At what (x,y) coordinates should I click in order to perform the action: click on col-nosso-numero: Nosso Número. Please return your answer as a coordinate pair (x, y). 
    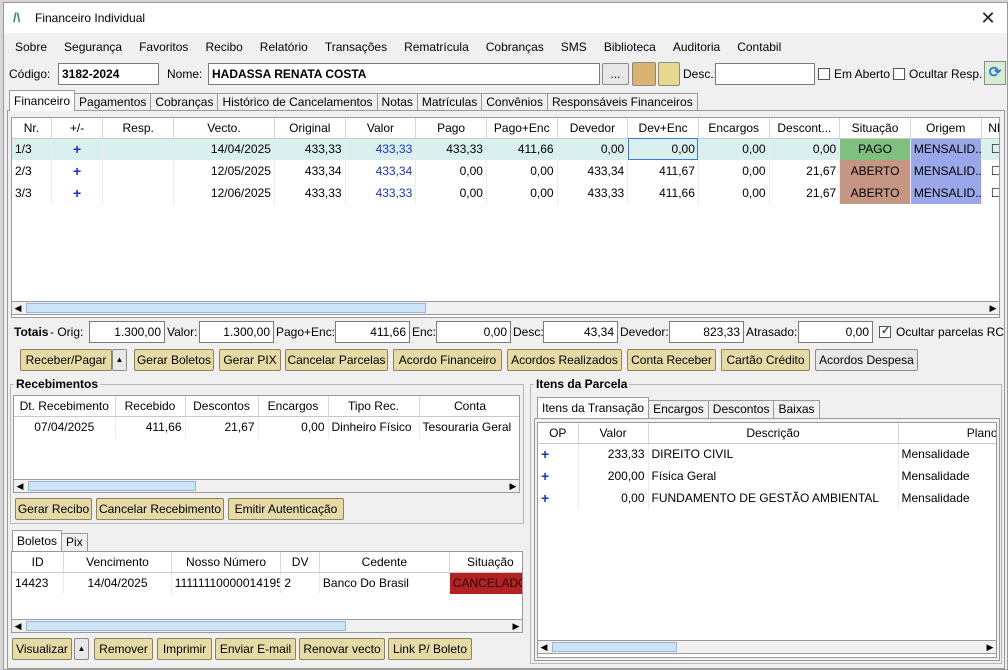
    Looking at the image, I should click on (226, 562).